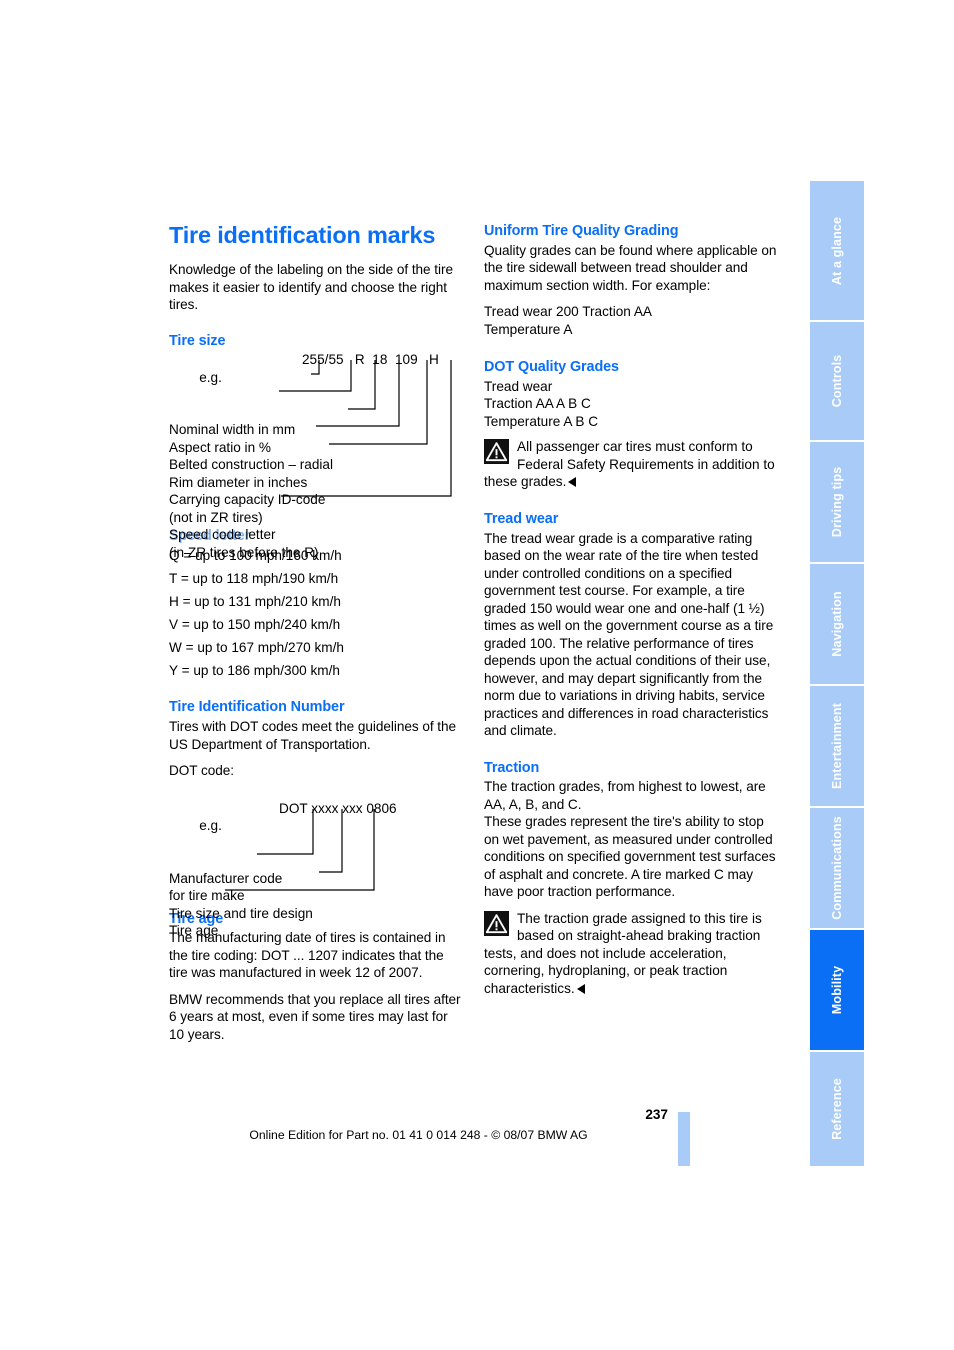  Describe the element at coordinates (247, 500) in the screenshot. I see `tire-size-label: Carrying capacity ID-code` at that location.